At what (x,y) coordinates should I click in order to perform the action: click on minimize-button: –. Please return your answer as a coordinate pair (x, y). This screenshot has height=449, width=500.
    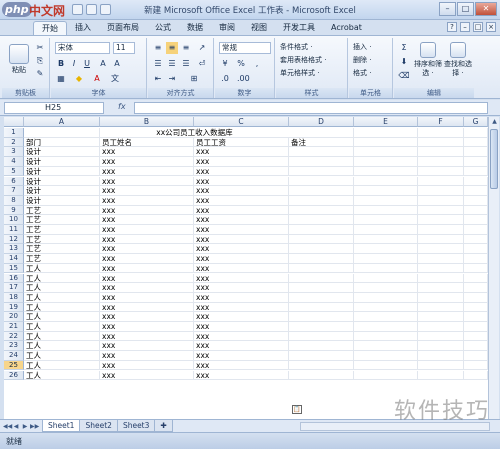
    Looking at the image, I should click on (447, 9).